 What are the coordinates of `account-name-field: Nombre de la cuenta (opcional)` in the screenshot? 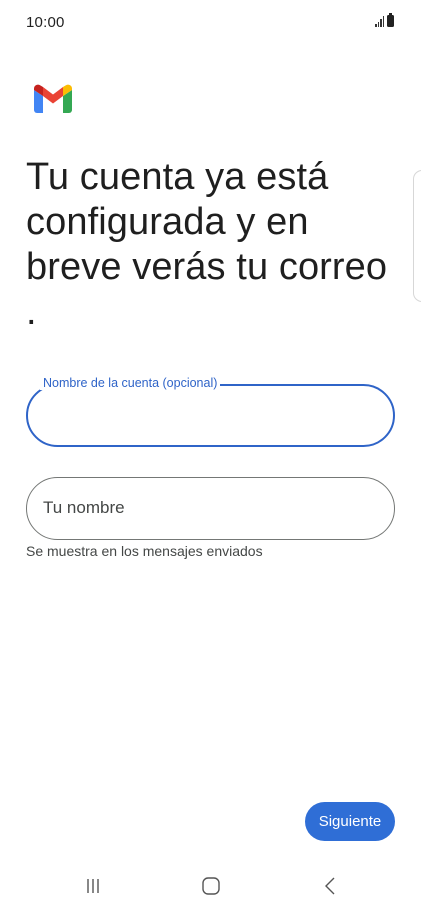 It's located at (210, 411).